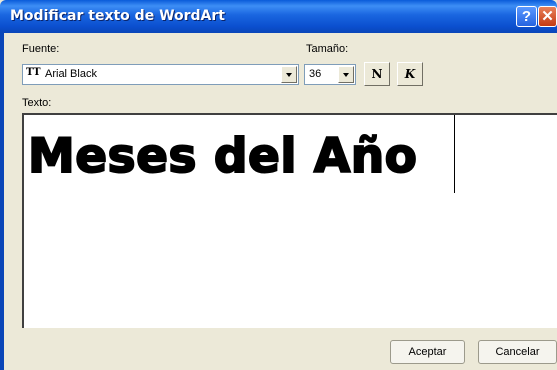  Describe the element at coordinates (377, 74) in the screenshot. I see `bold-button: N` at that location.